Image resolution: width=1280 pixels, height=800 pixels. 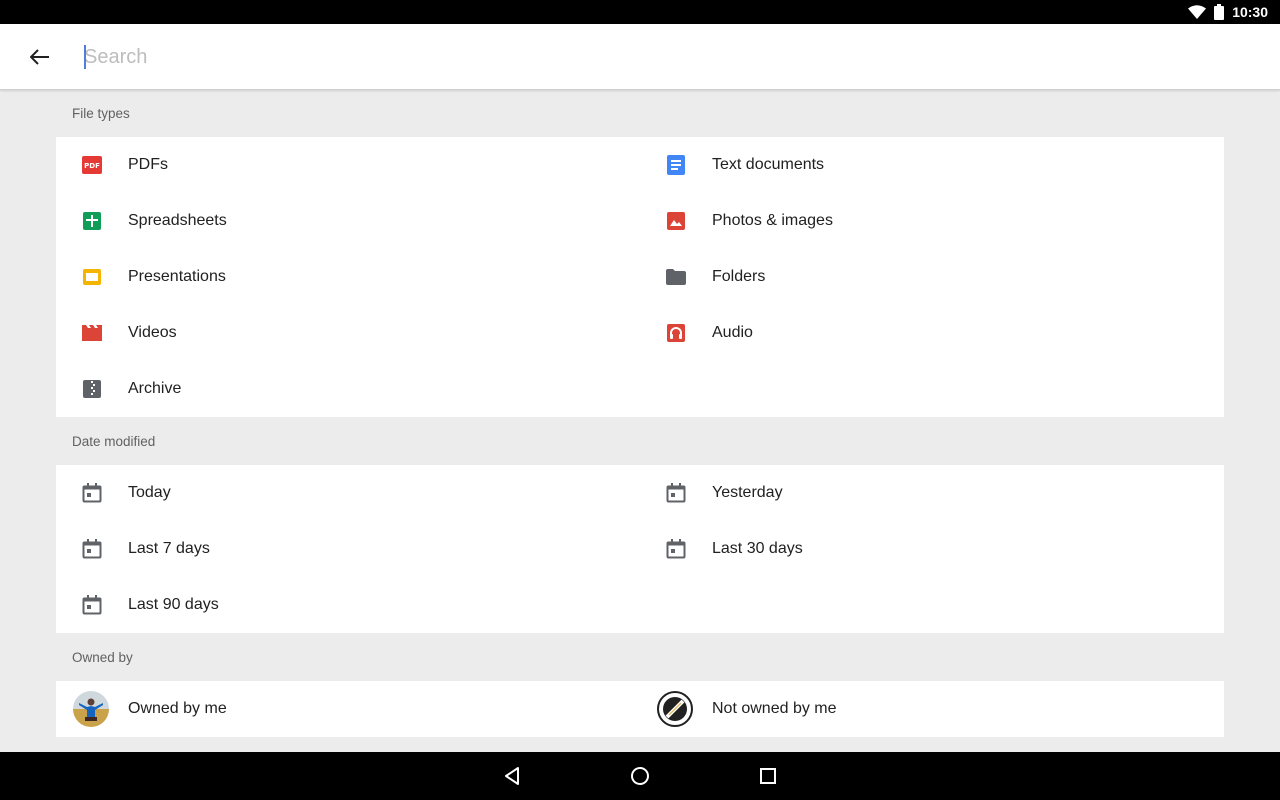 I want to click on system-recents-button, so click(x=768, y=776).